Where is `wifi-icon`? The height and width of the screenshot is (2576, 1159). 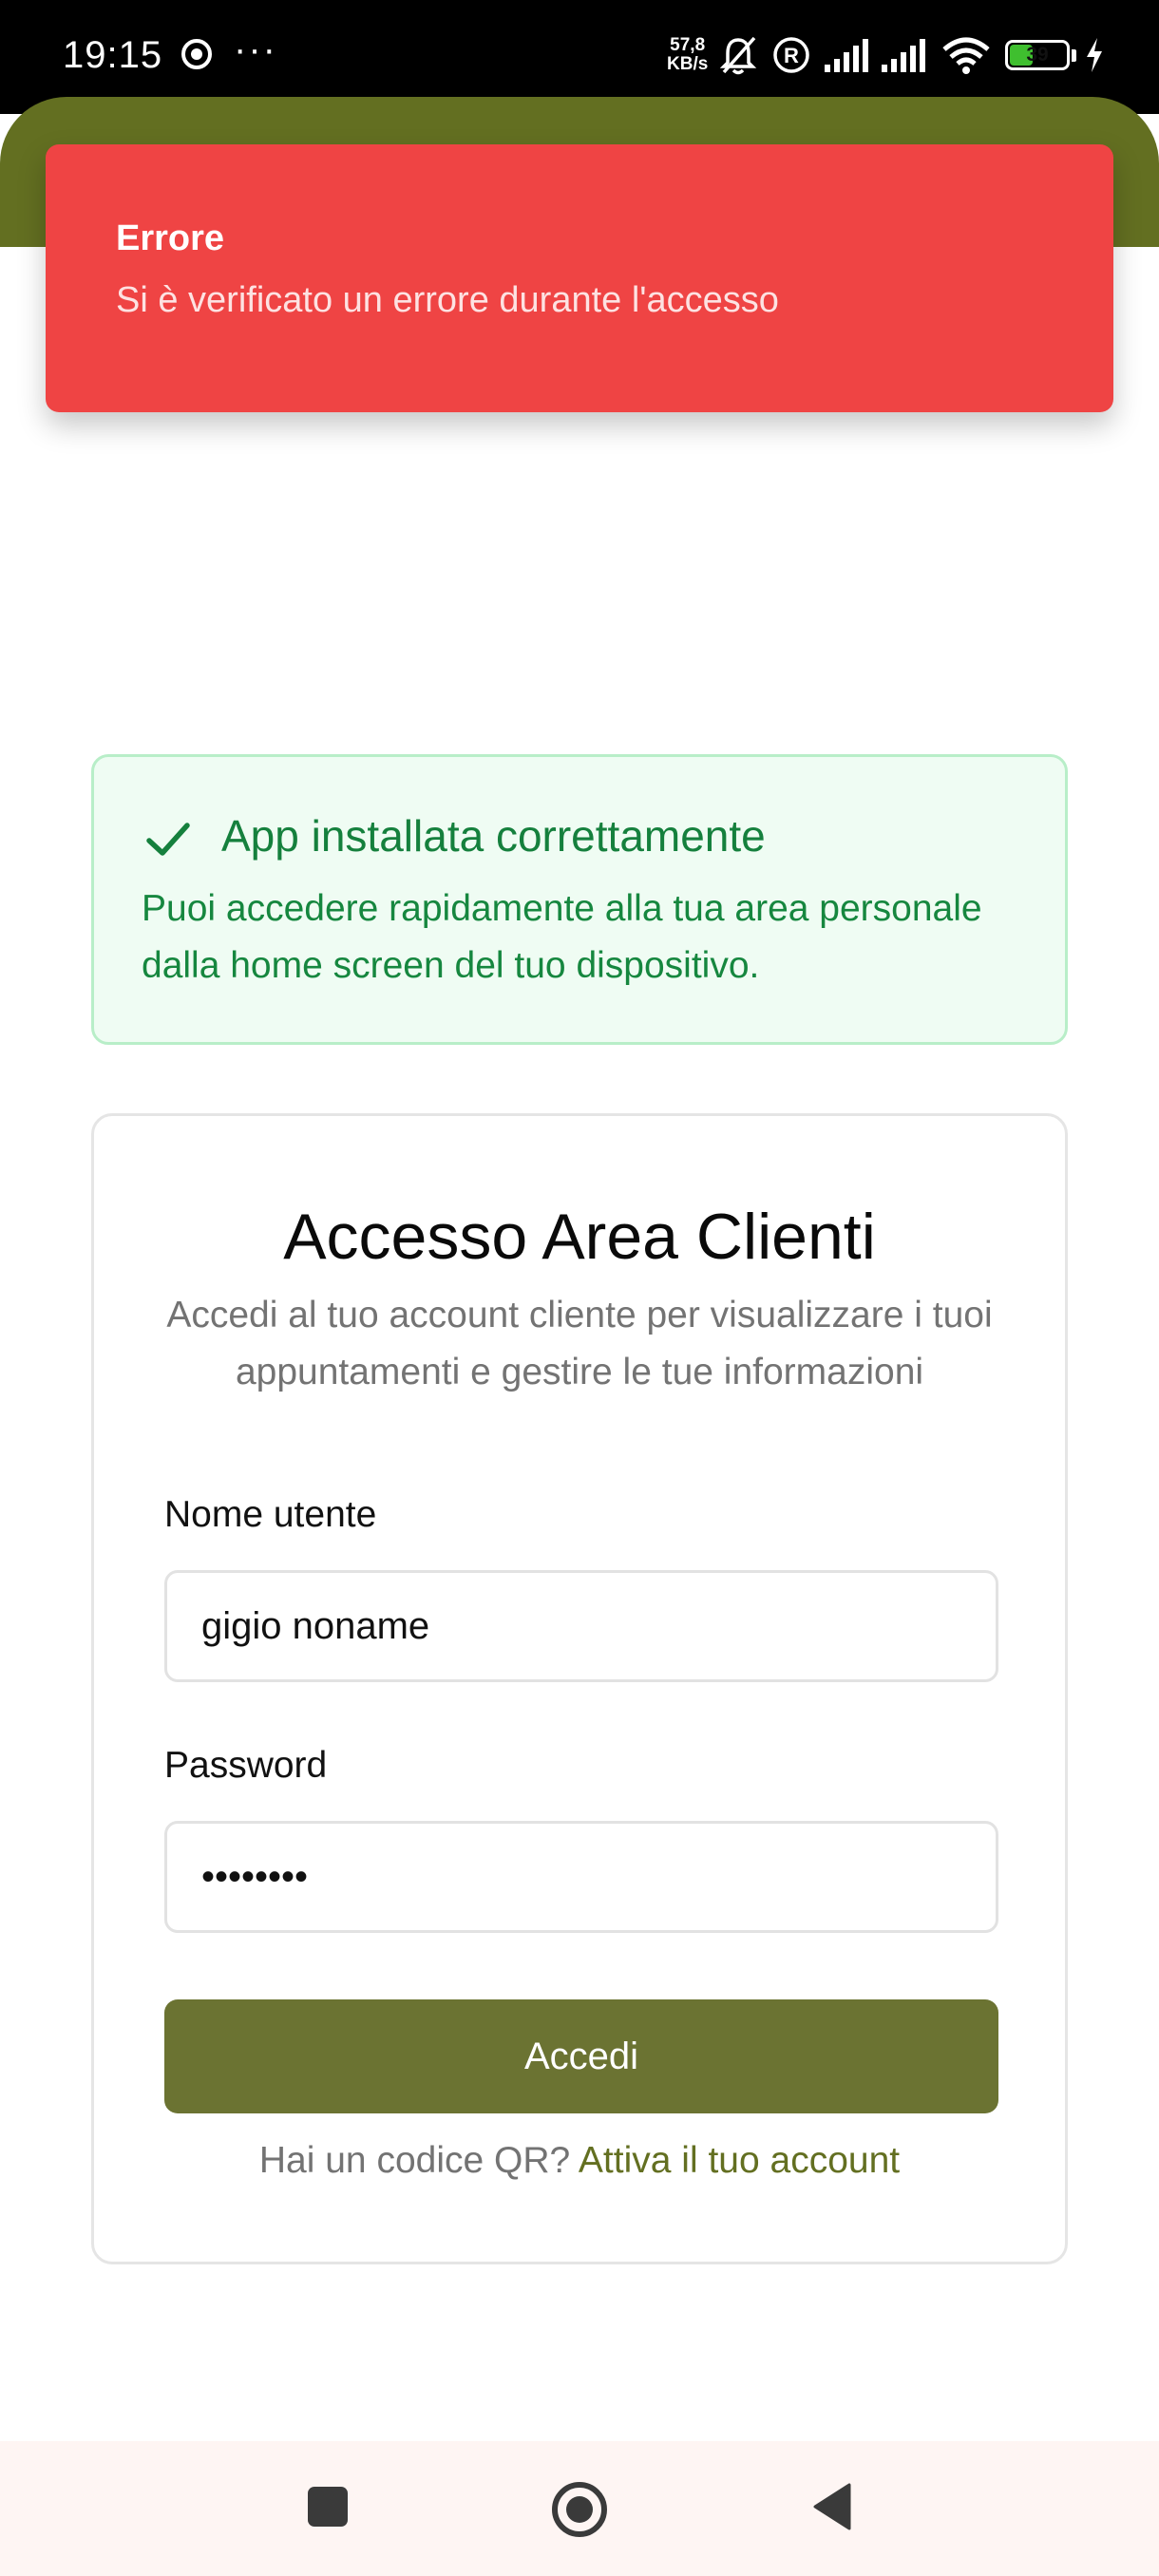 wifi-icon is located at coordinates (966, 55).